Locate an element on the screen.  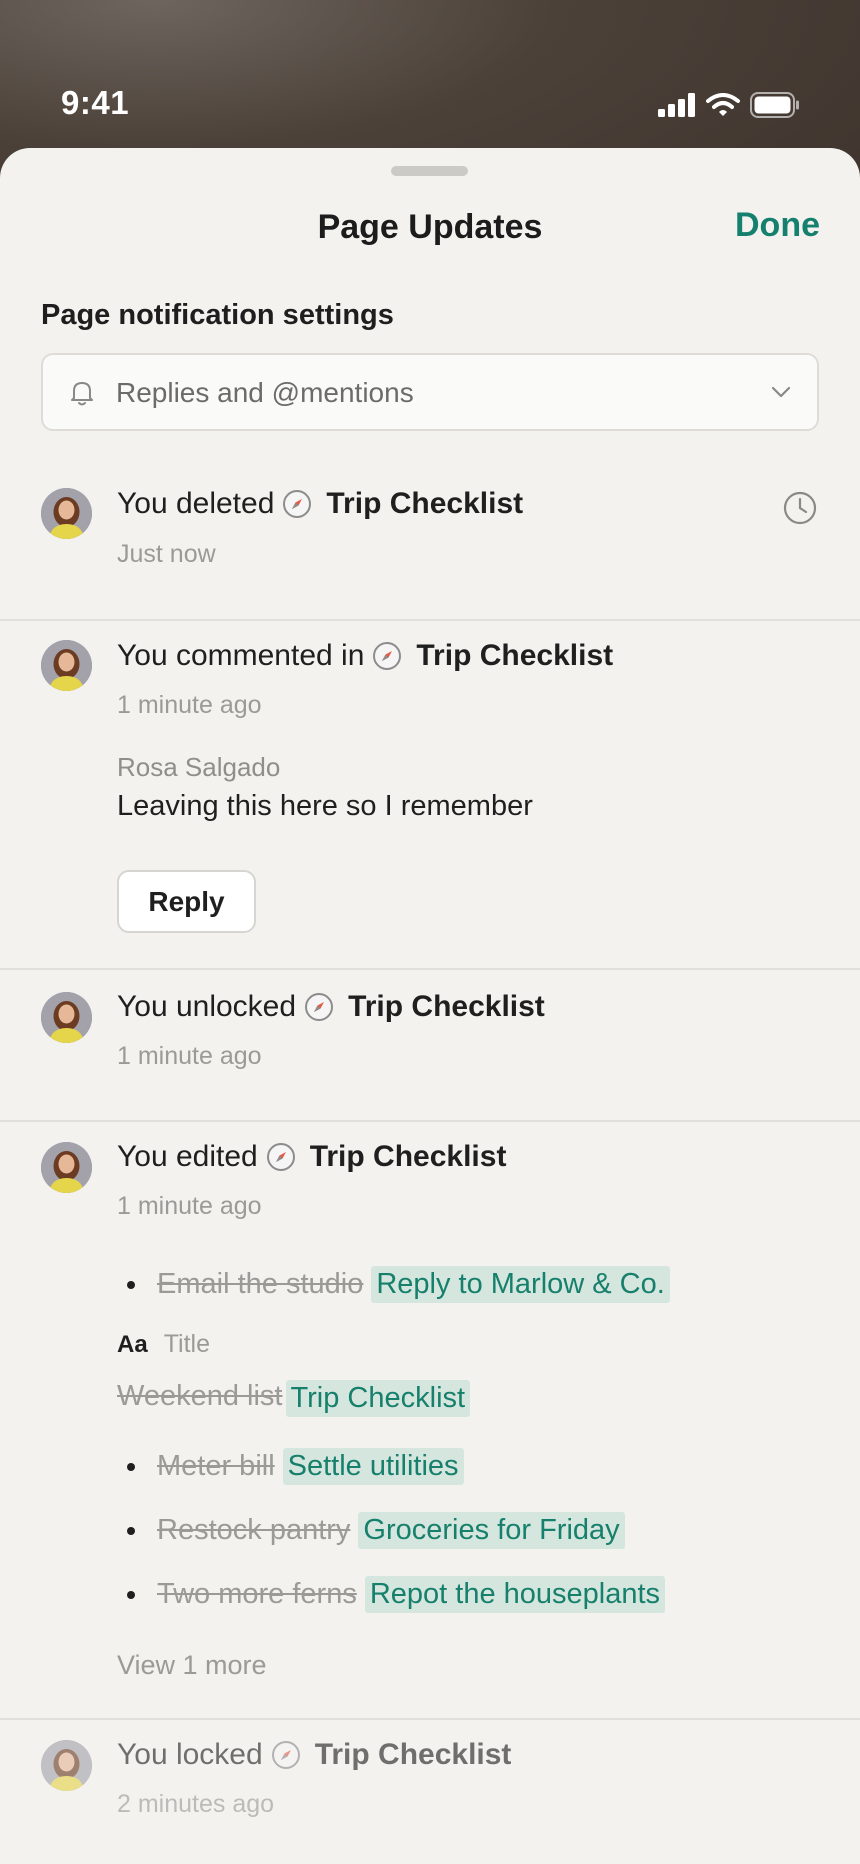
property-name: Title is located at coordinates (186, 1344).